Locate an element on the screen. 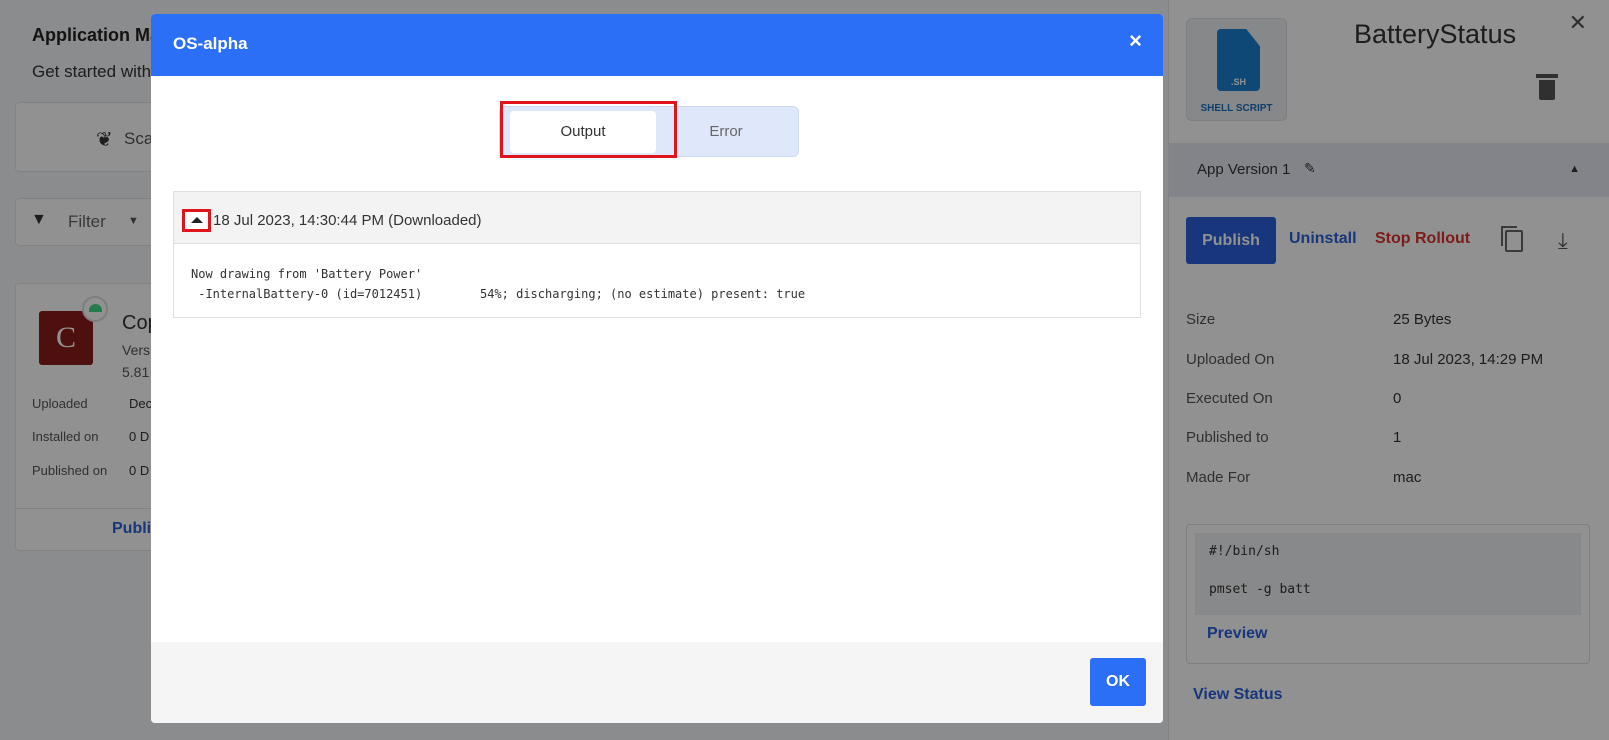 The image size is (1609, 740). collapse-toggle-icon is located at coordinates (196, 220).